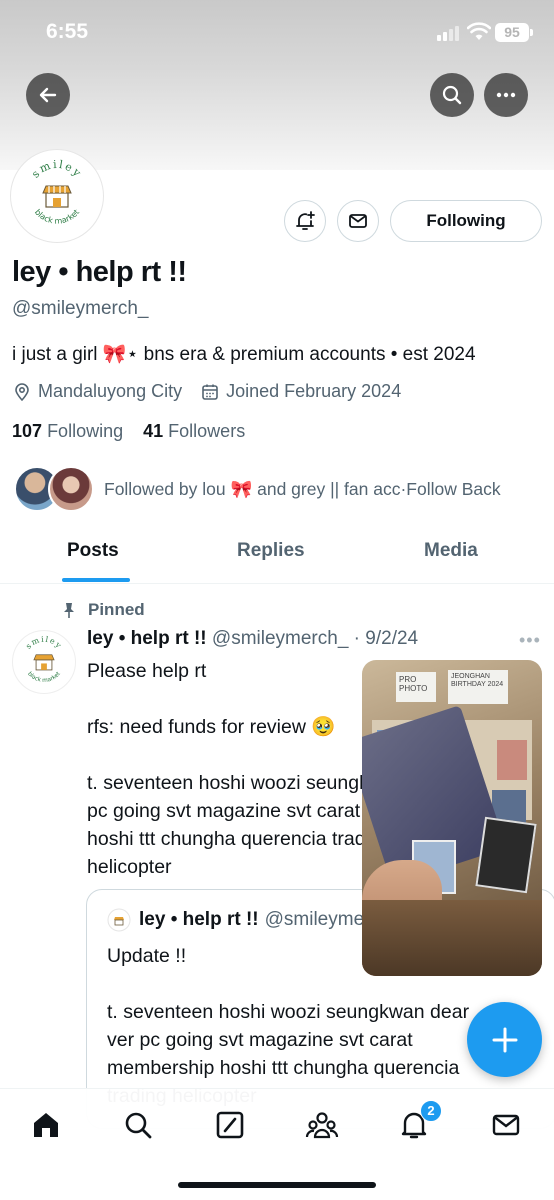  Describe the element at coordinates (147, 638) in the screenshot. I see `post-author-name: ley • help rt !!` at that location.